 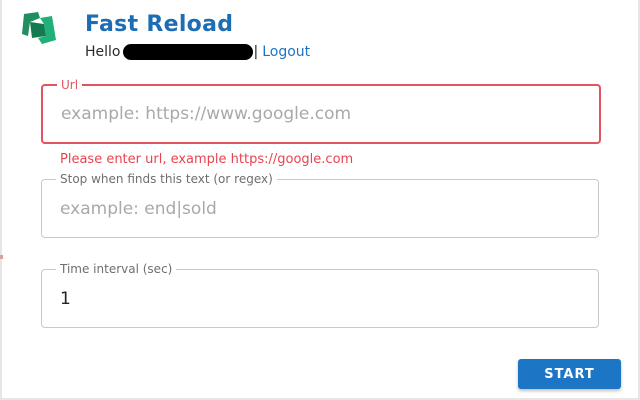 I want to click on url-input, so click(x=321, y=114).